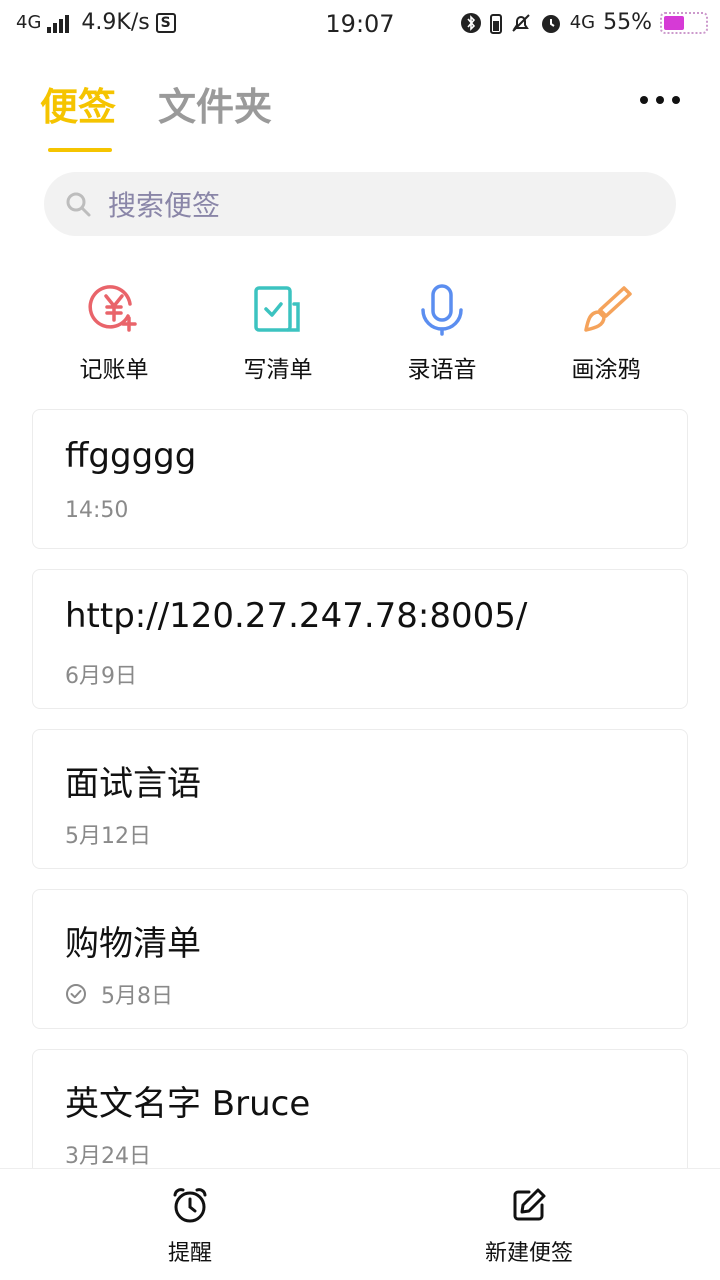 The width and height of the screenshot is (720, 1280). What do you see at coordinates (133, 784) in the screenshot?
I see `note-title: 面试言语` at bounding box center [133, 784].